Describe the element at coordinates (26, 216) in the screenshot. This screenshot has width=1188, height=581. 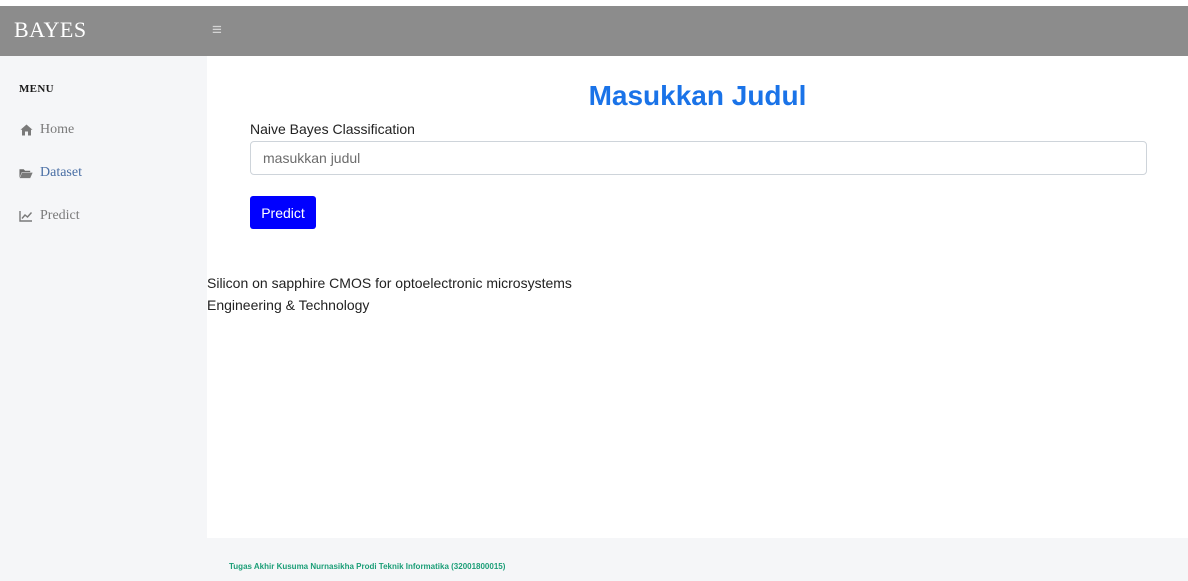
I see `line-chart-icon` at that location.